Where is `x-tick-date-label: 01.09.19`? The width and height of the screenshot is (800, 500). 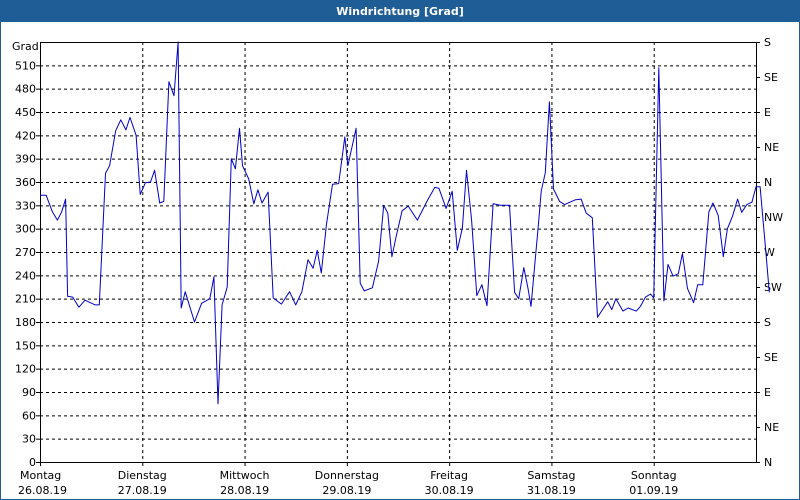
x-tick-date-label: 01.09.19 is located at coordinates (653, 490).